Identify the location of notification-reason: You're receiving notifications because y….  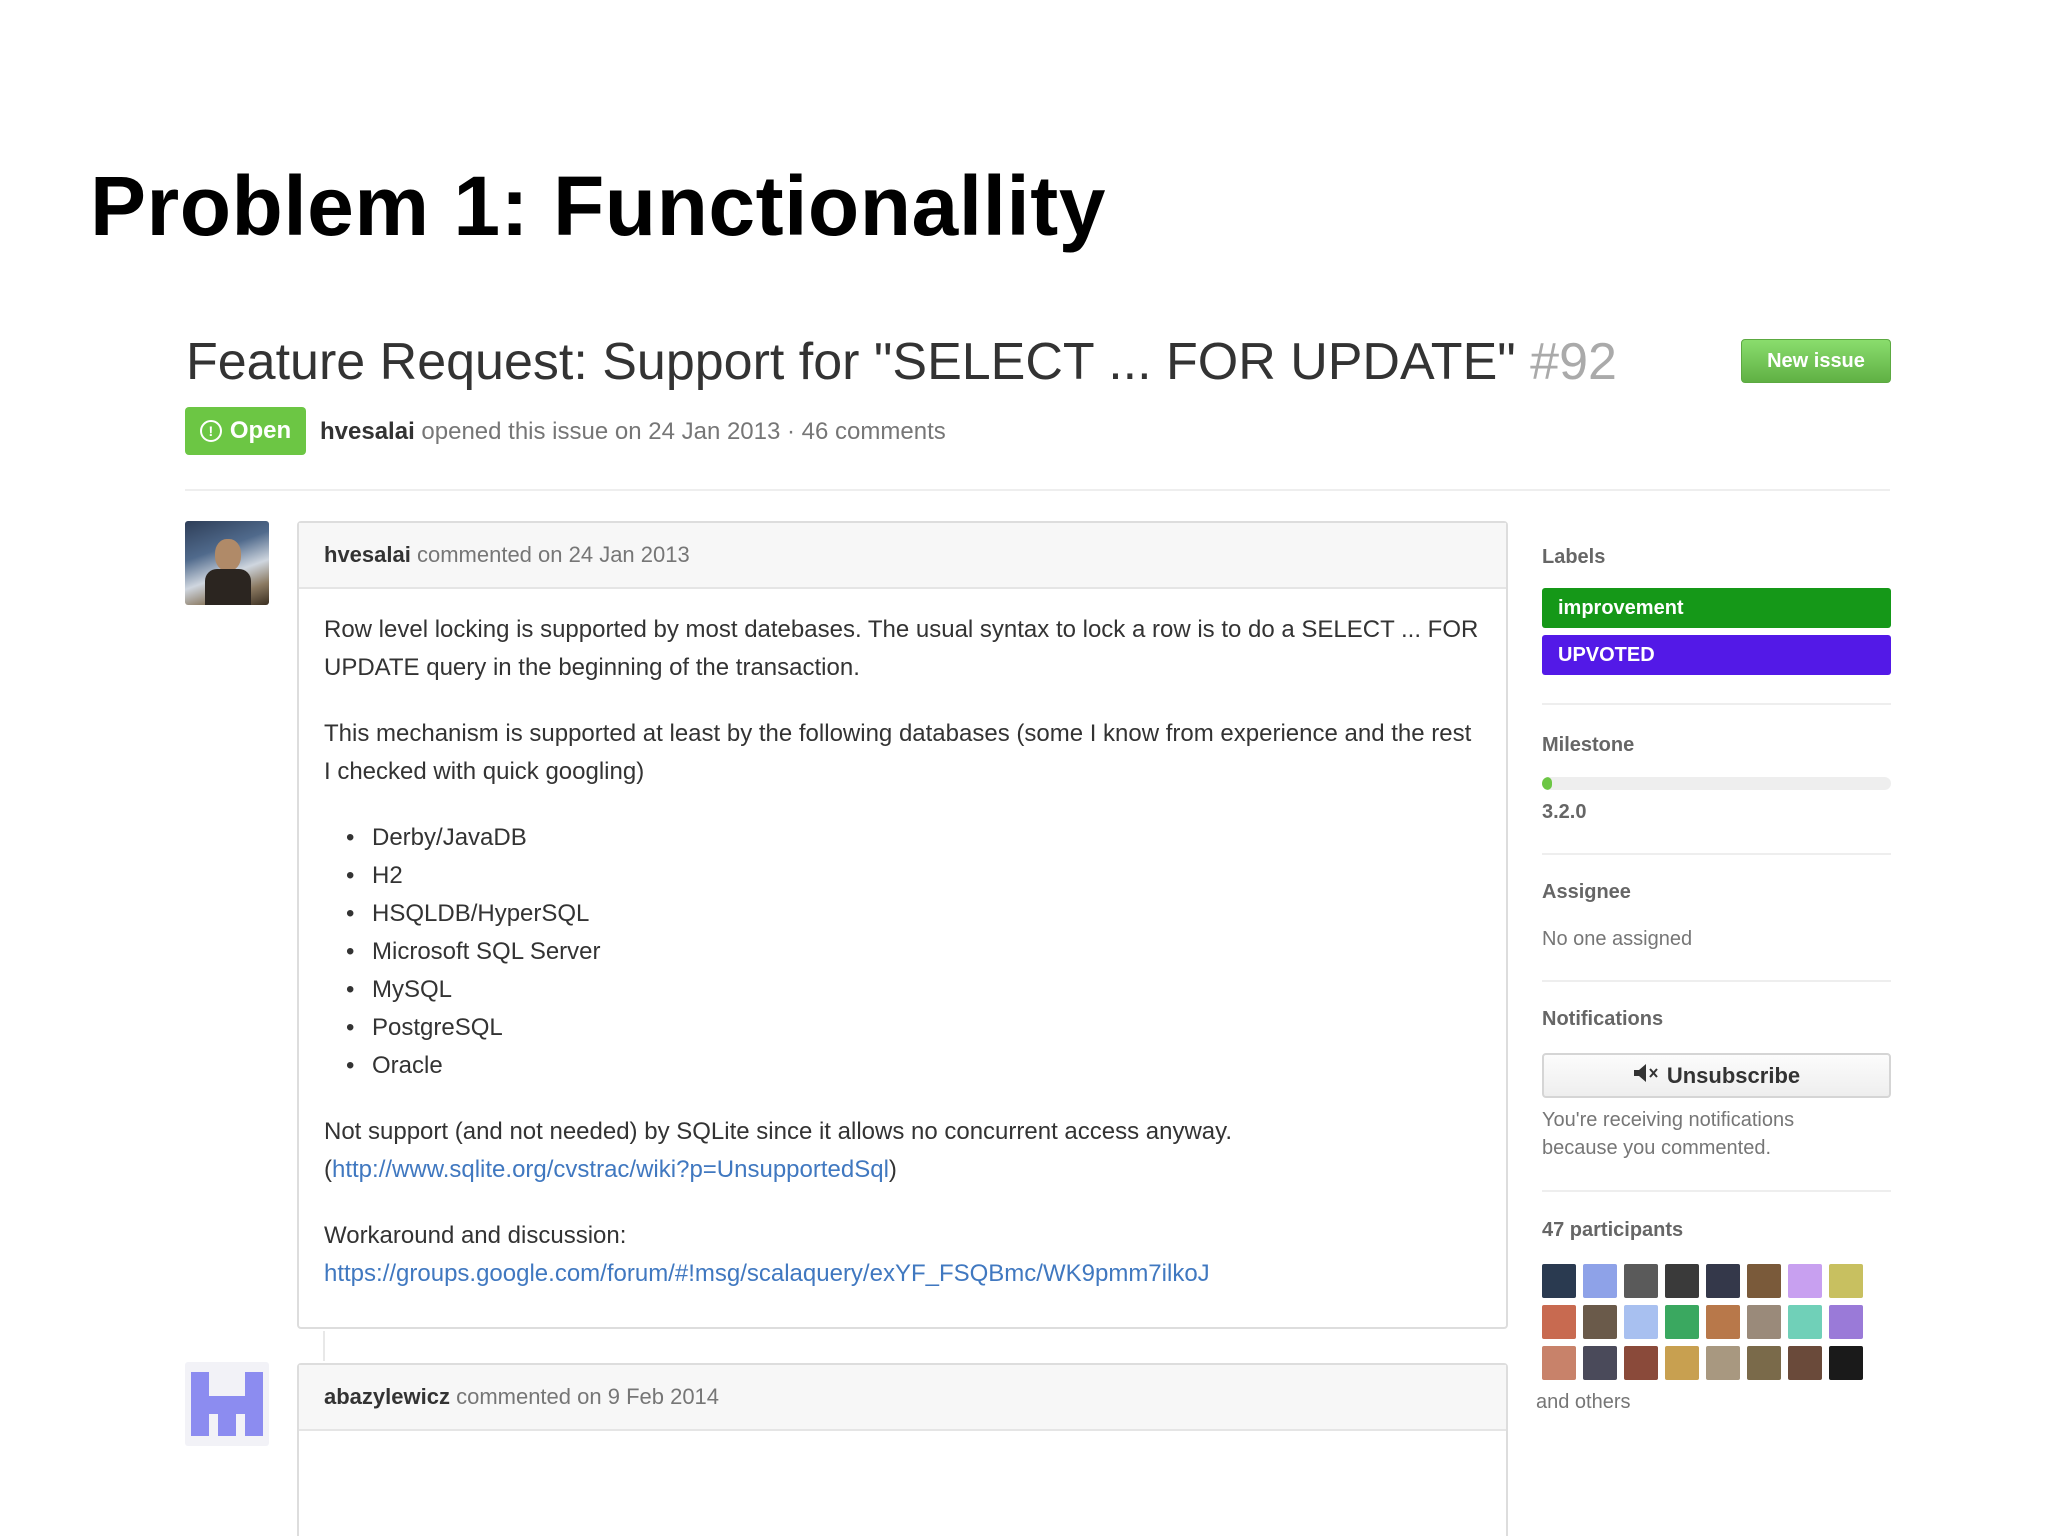
(1668, 1134).